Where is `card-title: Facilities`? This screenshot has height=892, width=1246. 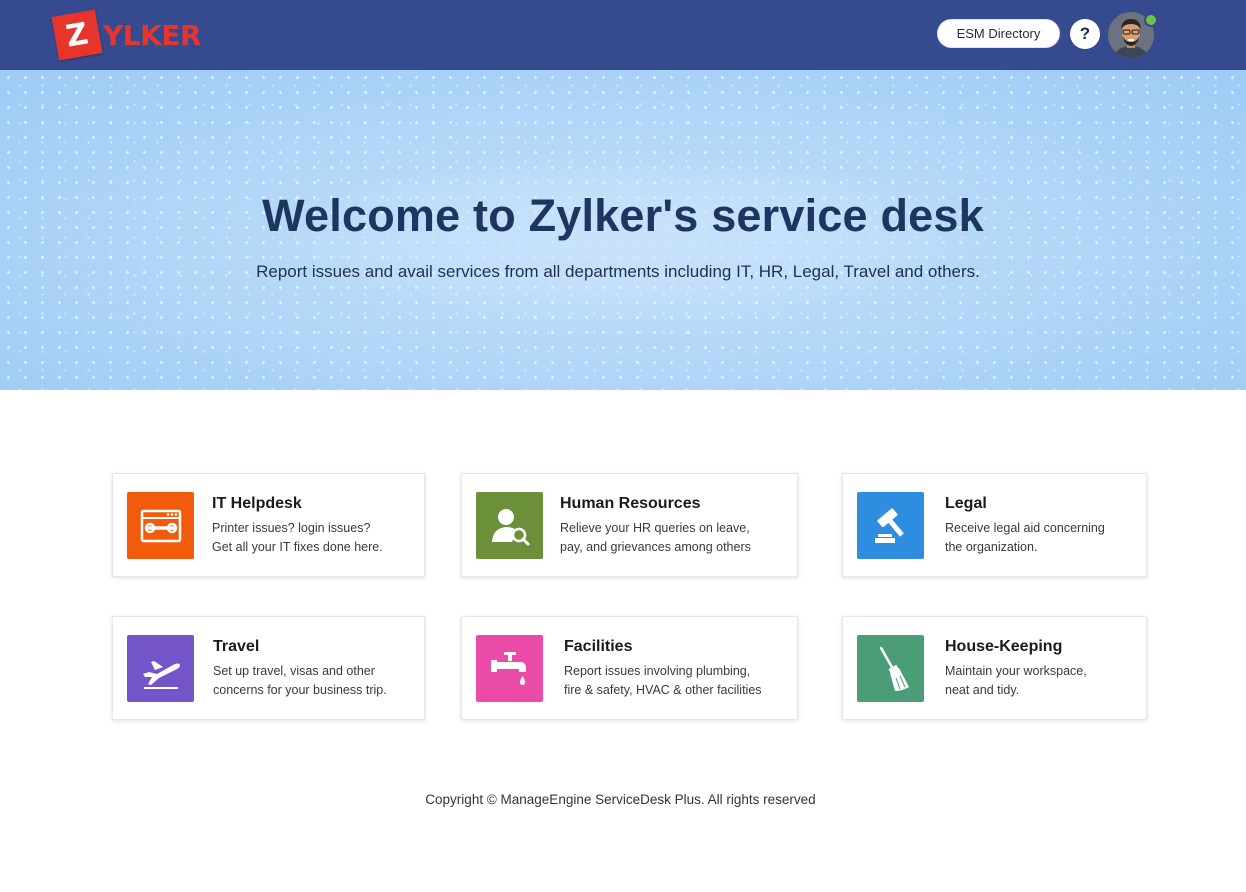
card-title: Facilities is located at coordinates (598, 646).